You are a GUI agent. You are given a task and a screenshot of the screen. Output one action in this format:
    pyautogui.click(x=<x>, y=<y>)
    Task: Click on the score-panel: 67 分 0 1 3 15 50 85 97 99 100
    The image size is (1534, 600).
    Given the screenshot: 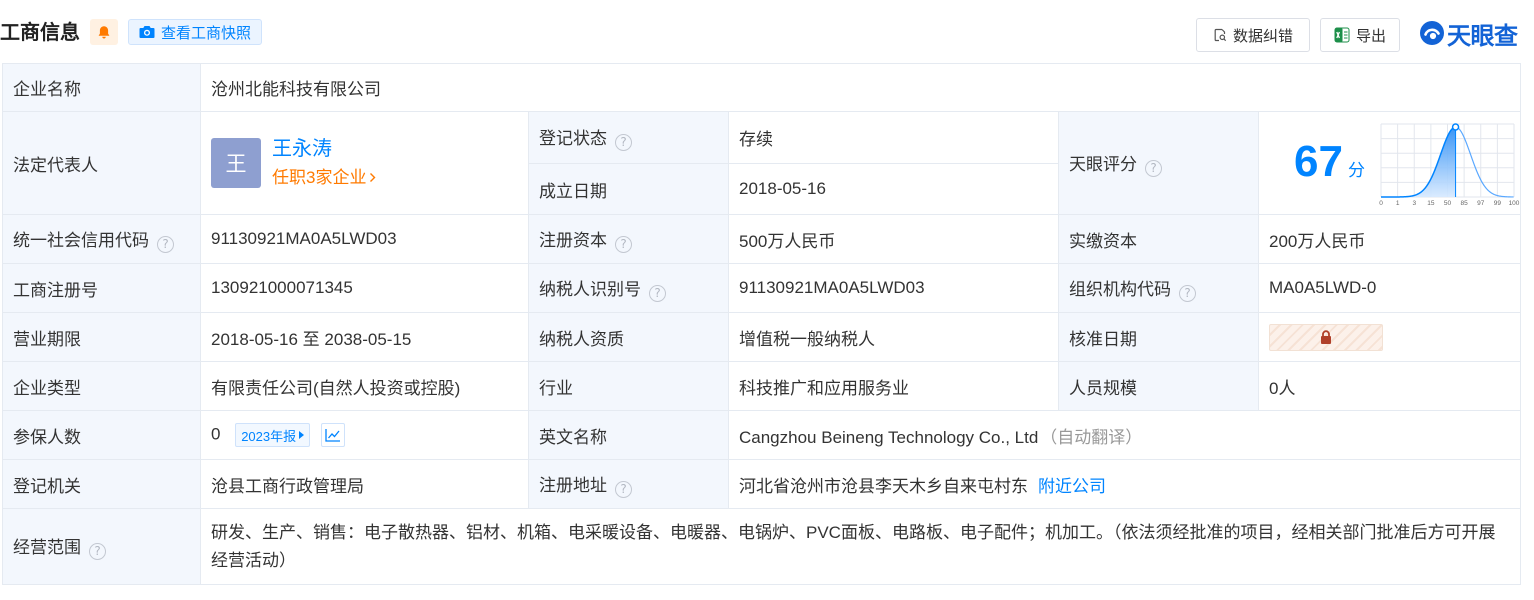 What is the action you would take?
    pyautogui.click(x=1394, y=163)
    